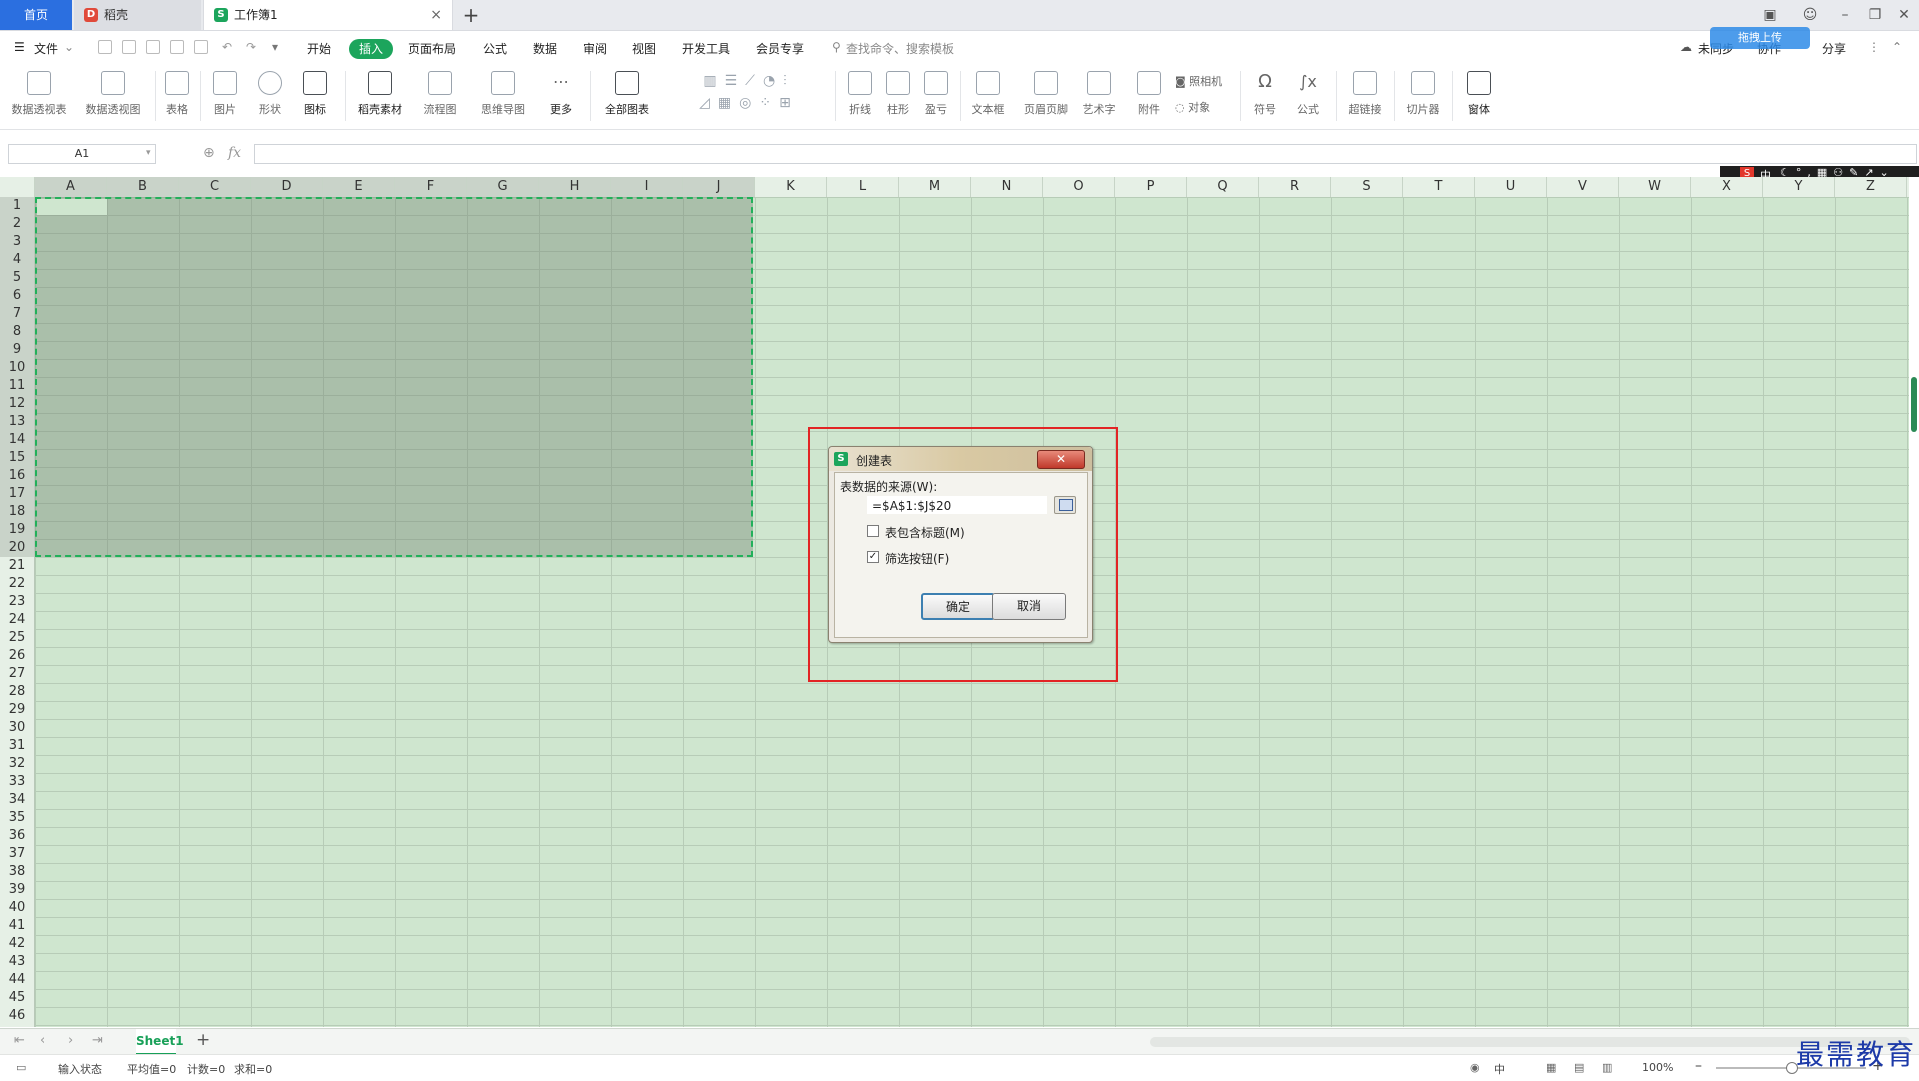 The height and width of the screenshot is (1081, 1919). Describe the element at coordinates (270, 91) in the screenshot. I see `shape-button: 形状` at that location.